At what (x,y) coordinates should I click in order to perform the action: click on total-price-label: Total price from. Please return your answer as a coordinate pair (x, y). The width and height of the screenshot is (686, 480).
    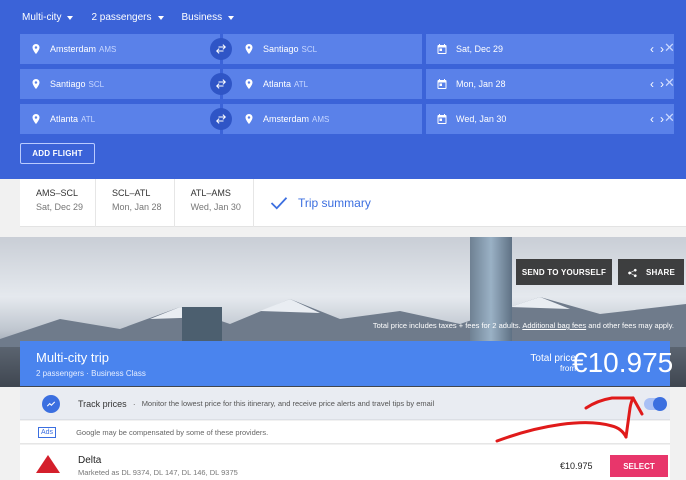
    Looking at the image, I should click on (541, 363).